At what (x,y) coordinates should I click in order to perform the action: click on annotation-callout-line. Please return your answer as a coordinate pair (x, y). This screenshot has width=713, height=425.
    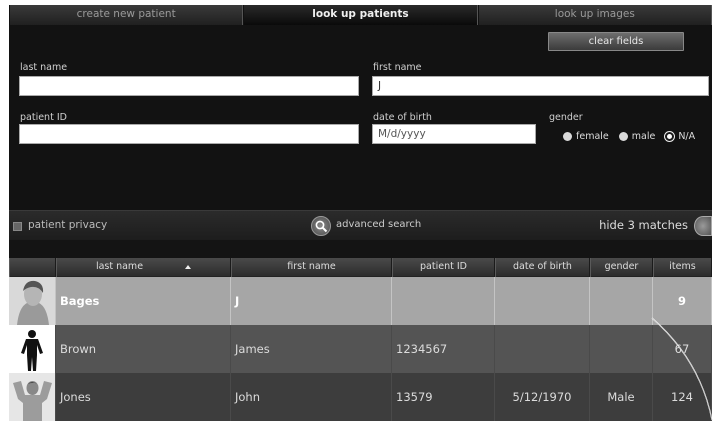
    Looking at the image, I should click on (682, 369).